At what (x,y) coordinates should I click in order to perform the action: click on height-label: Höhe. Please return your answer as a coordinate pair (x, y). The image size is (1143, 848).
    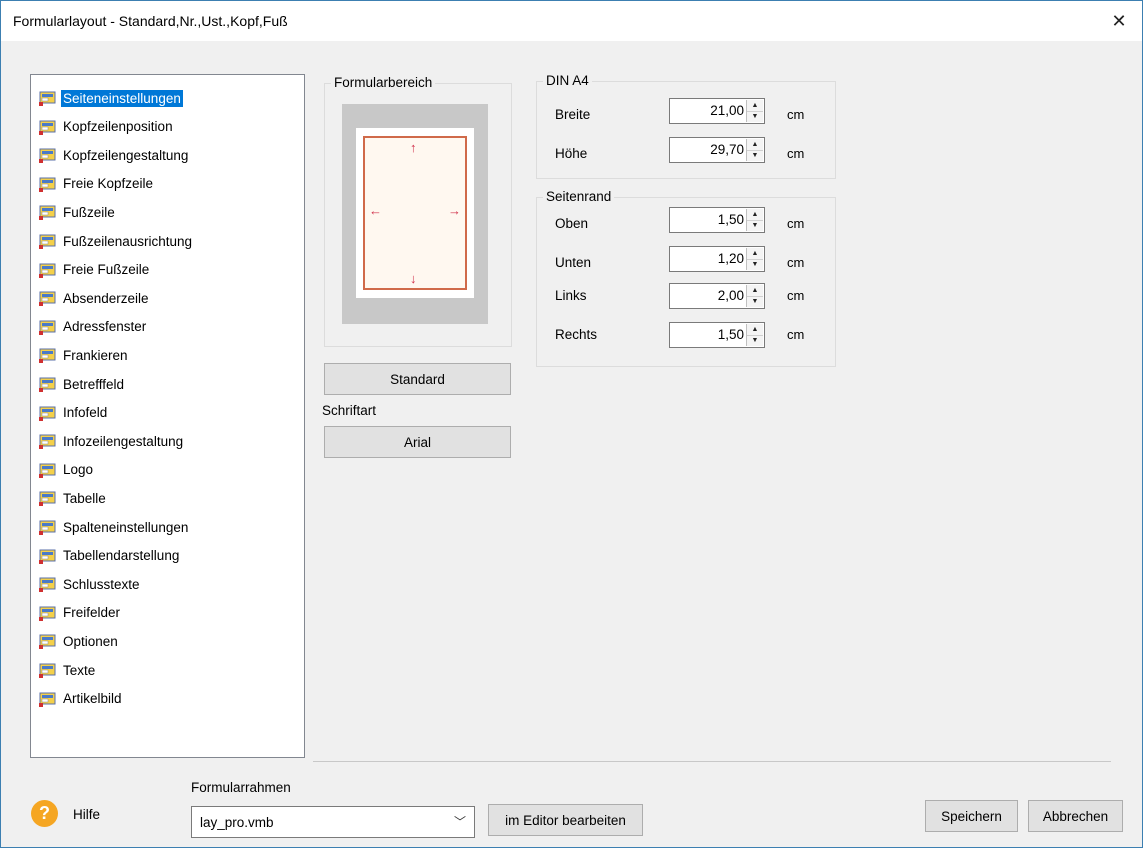
    Looking at the image, I should click on (571, 153).